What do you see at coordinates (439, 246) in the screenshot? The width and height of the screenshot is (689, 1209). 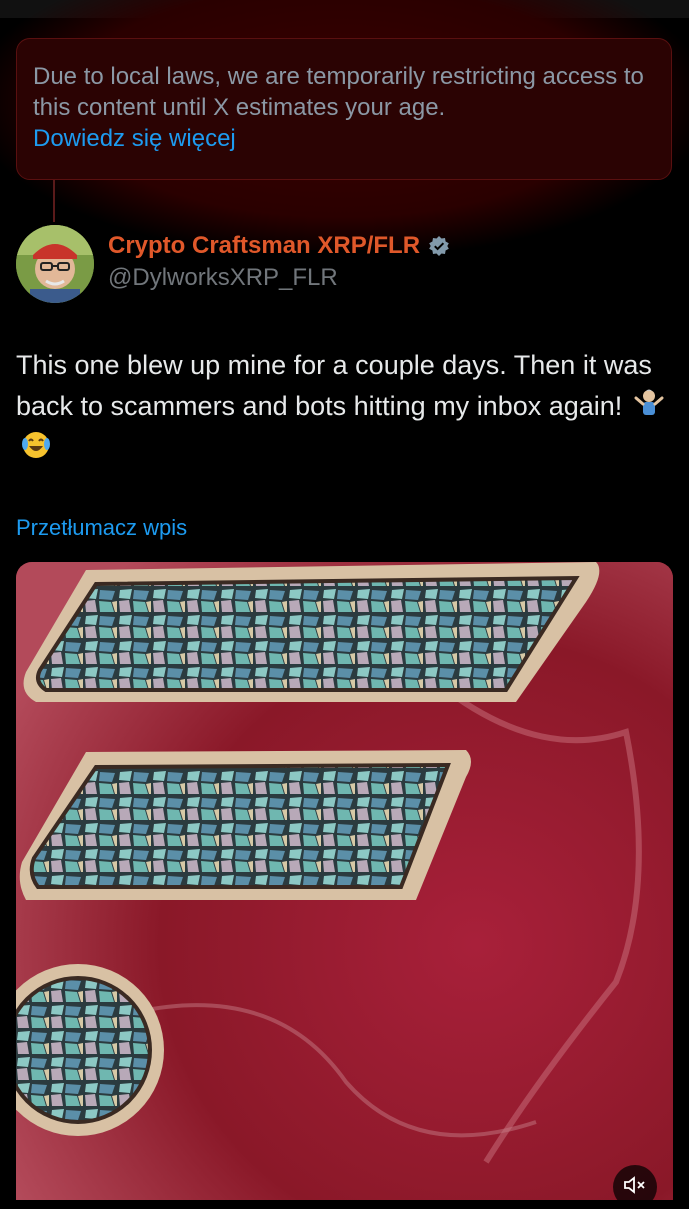 I see `verified-badge-icon` at bounding box center [439, 246].